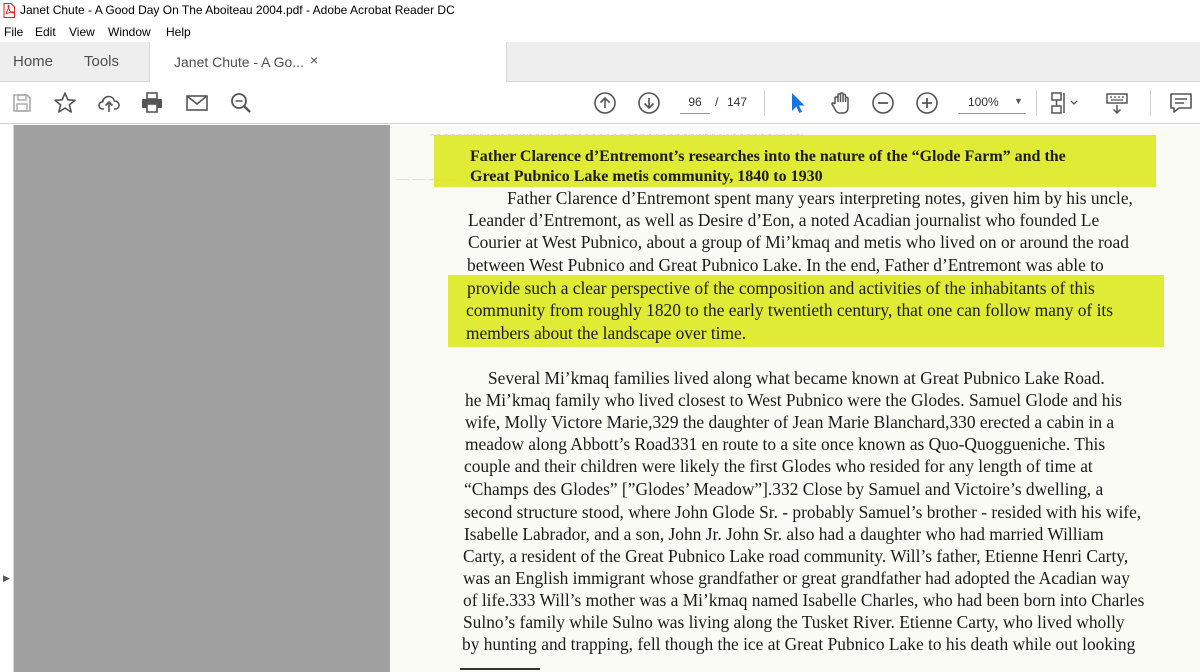  I want to click on footnote-rule, so click(500, 669).